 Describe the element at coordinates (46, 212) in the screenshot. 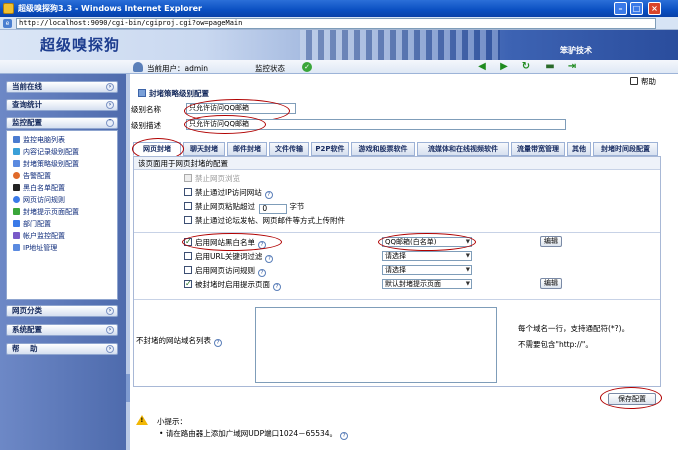

I see `sidebar-item-block-page: 封堵提示页面配置` at that location.